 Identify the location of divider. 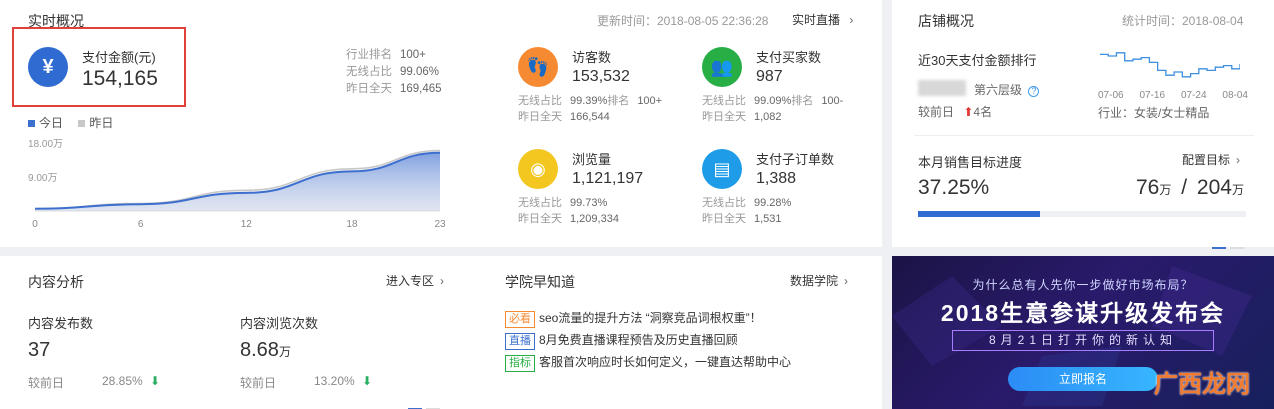
(1084, 135).